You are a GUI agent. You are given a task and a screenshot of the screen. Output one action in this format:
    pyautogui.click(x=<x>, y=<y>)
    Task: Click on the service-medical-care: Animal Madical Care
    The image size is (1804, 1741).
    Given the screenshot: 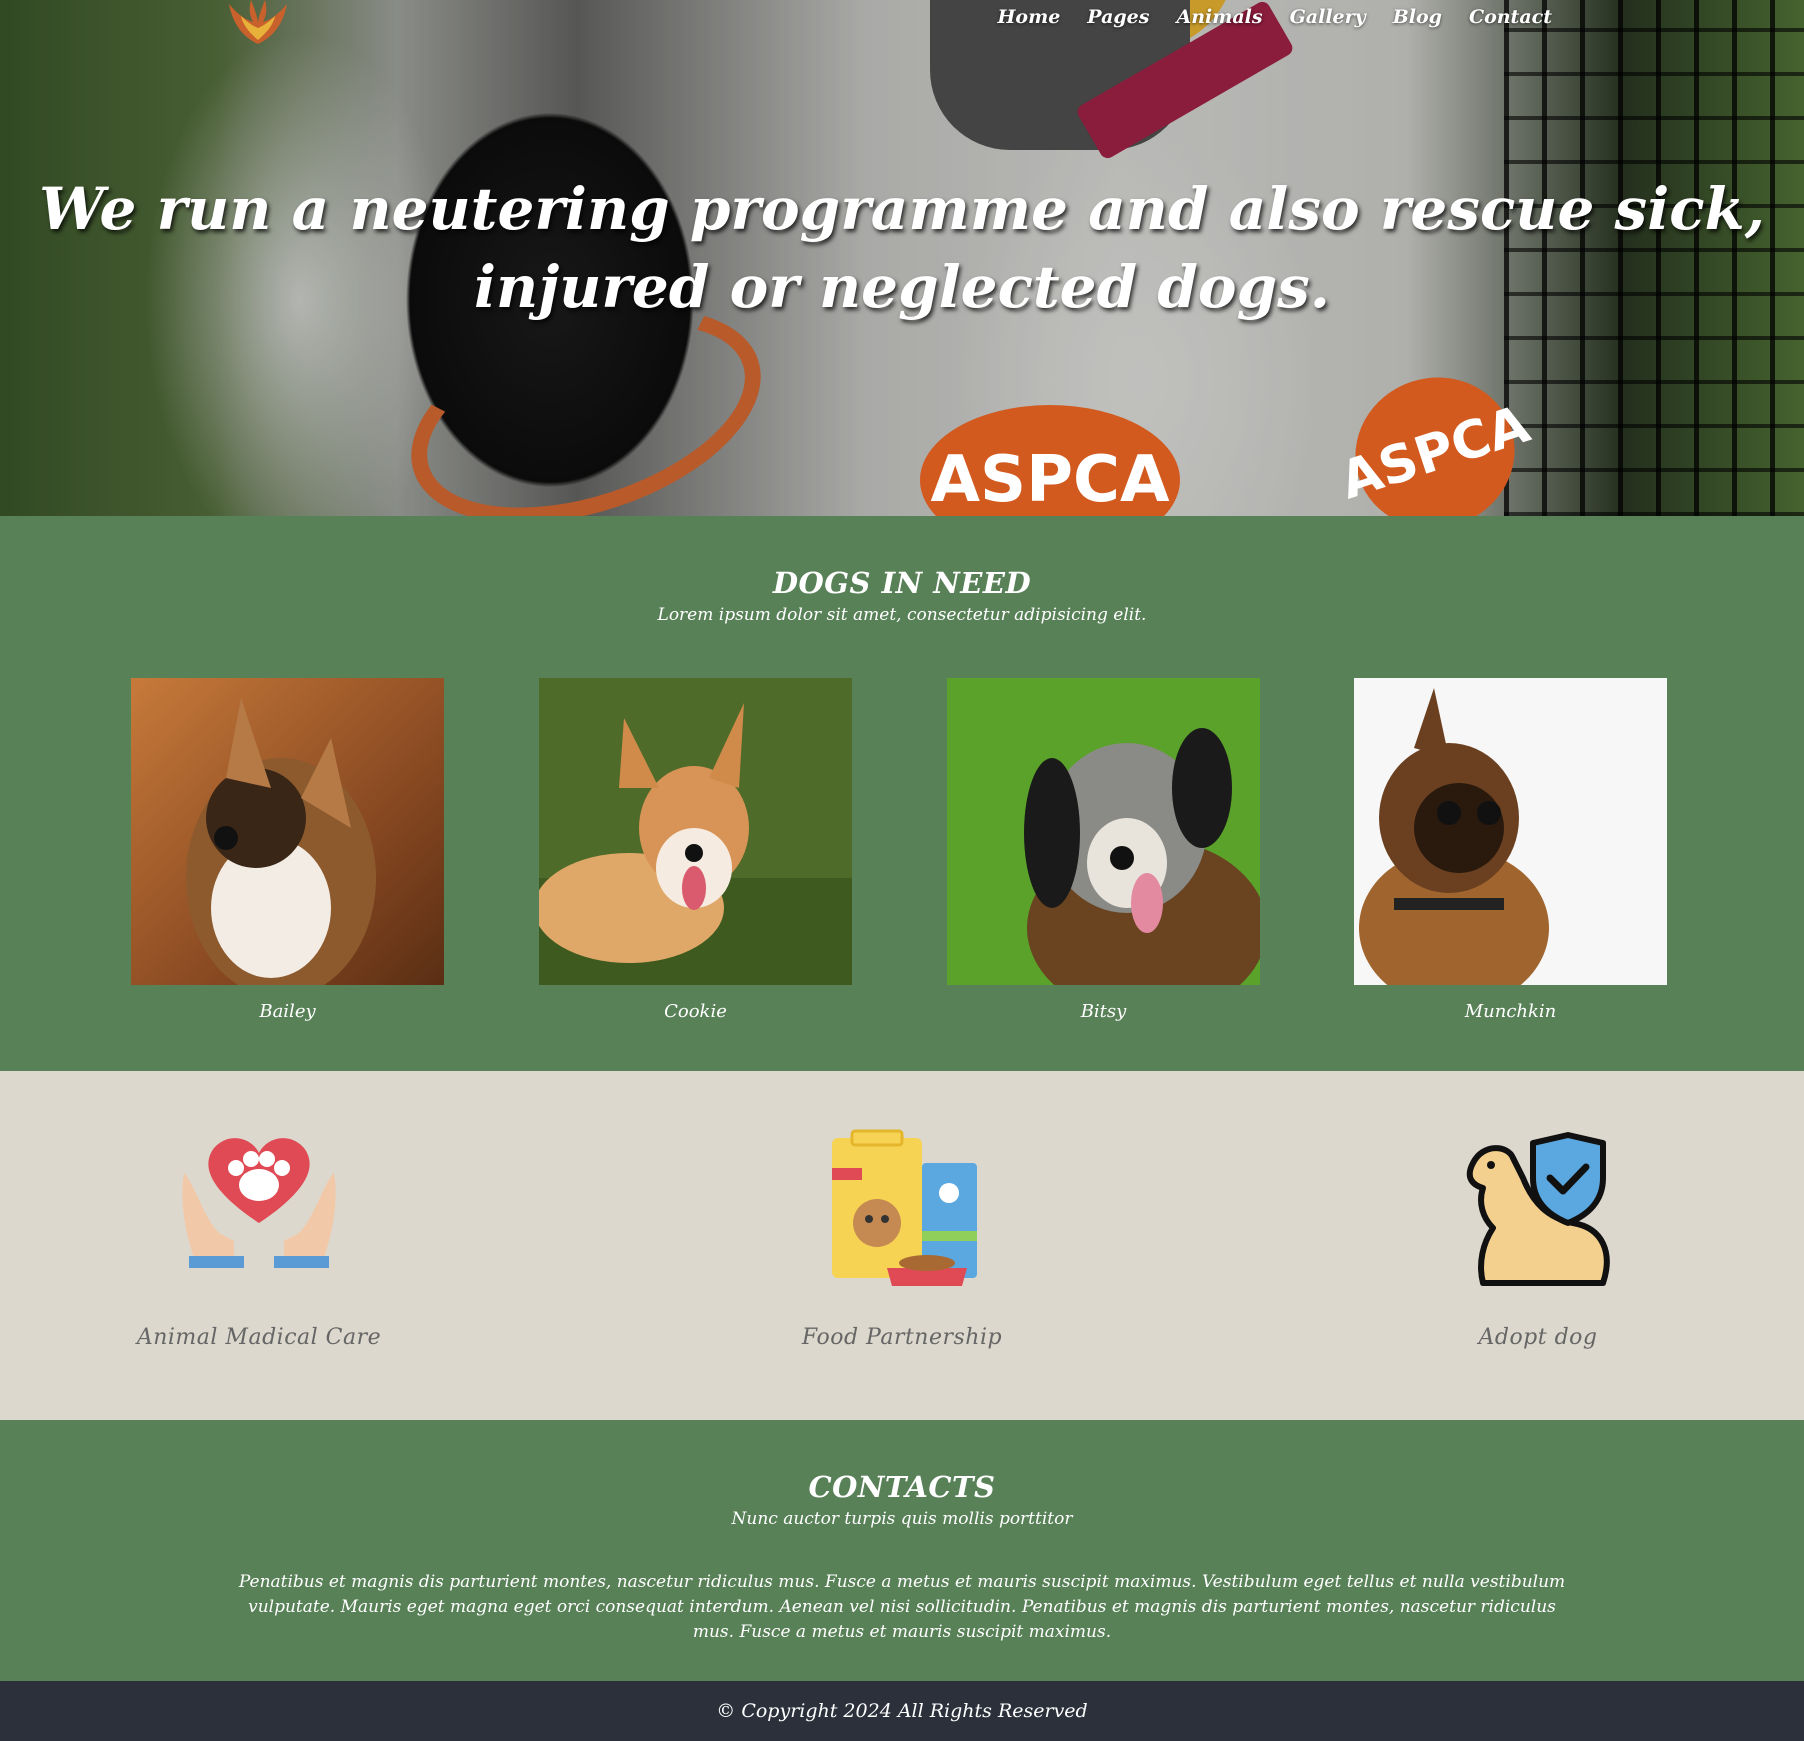 What is the action you would take?
    pyautogui.click(x=259, y=1210)
    